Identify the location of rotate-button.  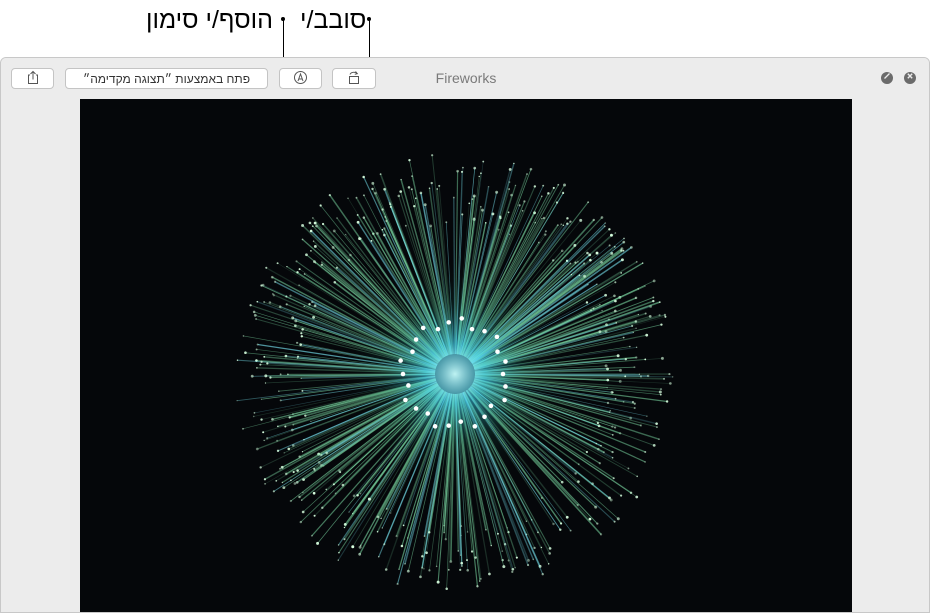
(354, 78).